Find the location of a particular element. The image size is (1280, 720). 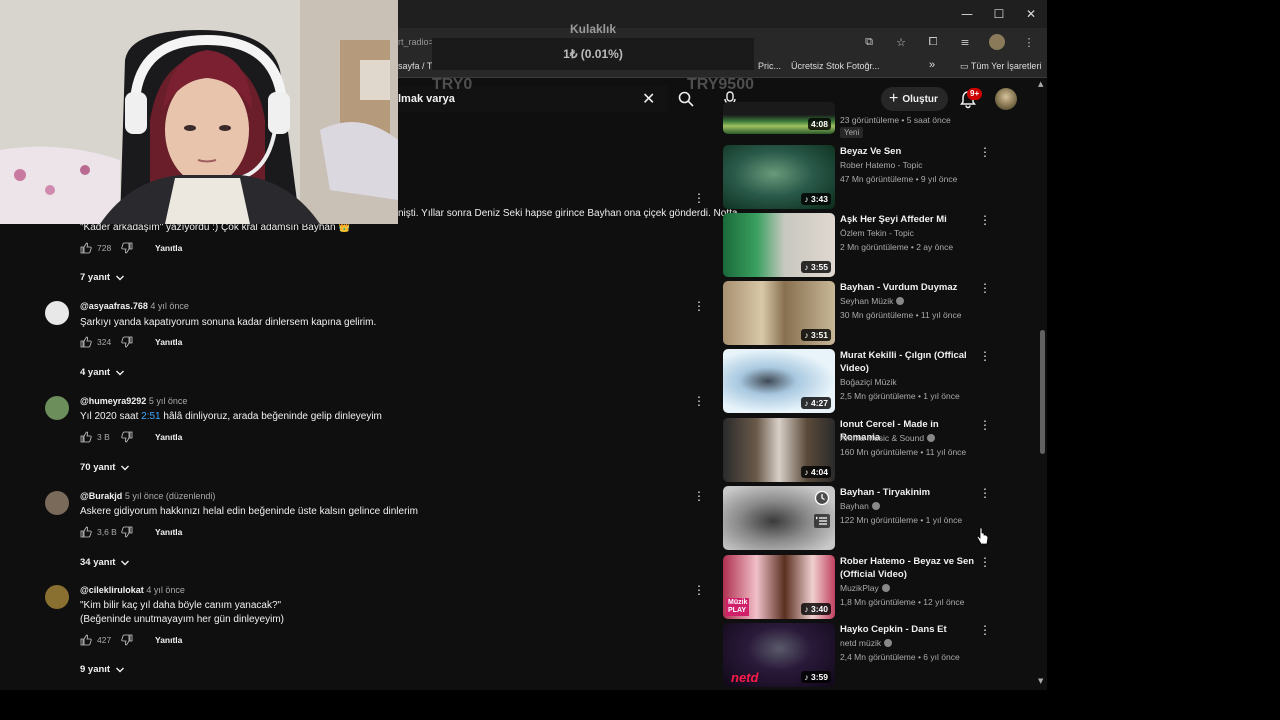

comment-author: @cileklirulokat is located at coordinates (112, 590).